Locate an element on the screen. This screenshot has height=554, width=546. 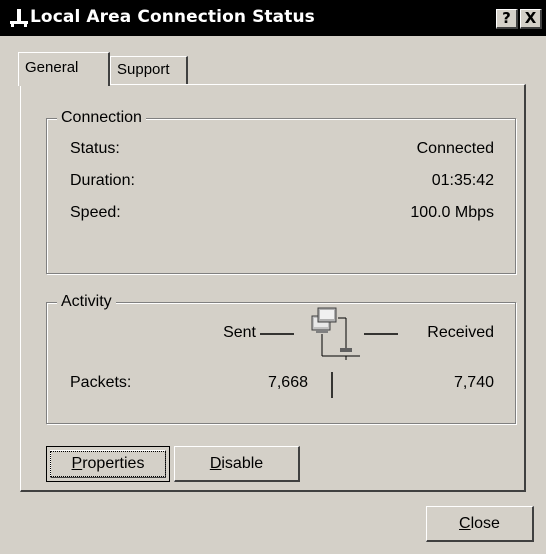
status-label: Status: is located at coordinates (95, 148).